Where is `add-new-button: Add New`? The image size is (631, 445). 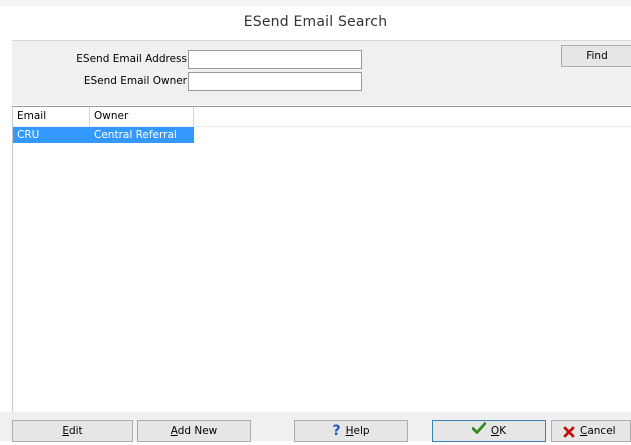 add-new-button: Add New is located at coordinates (194, 431).